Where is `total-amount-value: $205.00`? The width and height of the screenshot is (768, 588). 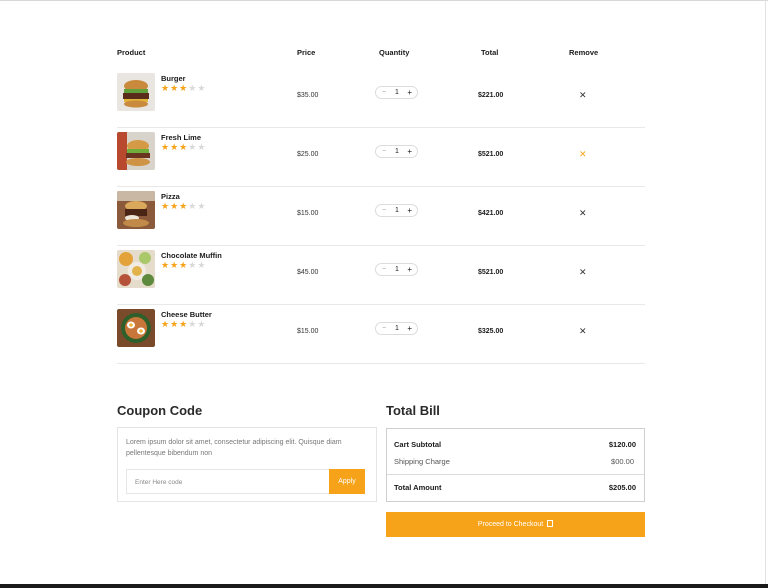 total-amount-value: $205.00 is located at coordinates (622, 487).